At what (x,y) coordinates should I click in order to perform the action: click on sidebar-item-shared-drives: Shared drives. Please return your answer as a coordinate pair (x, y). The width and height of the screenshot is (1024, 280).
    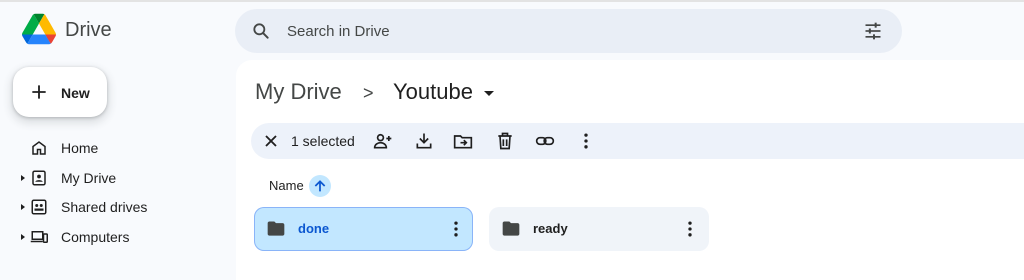
    Looking at the image, I should click on (115, 207).